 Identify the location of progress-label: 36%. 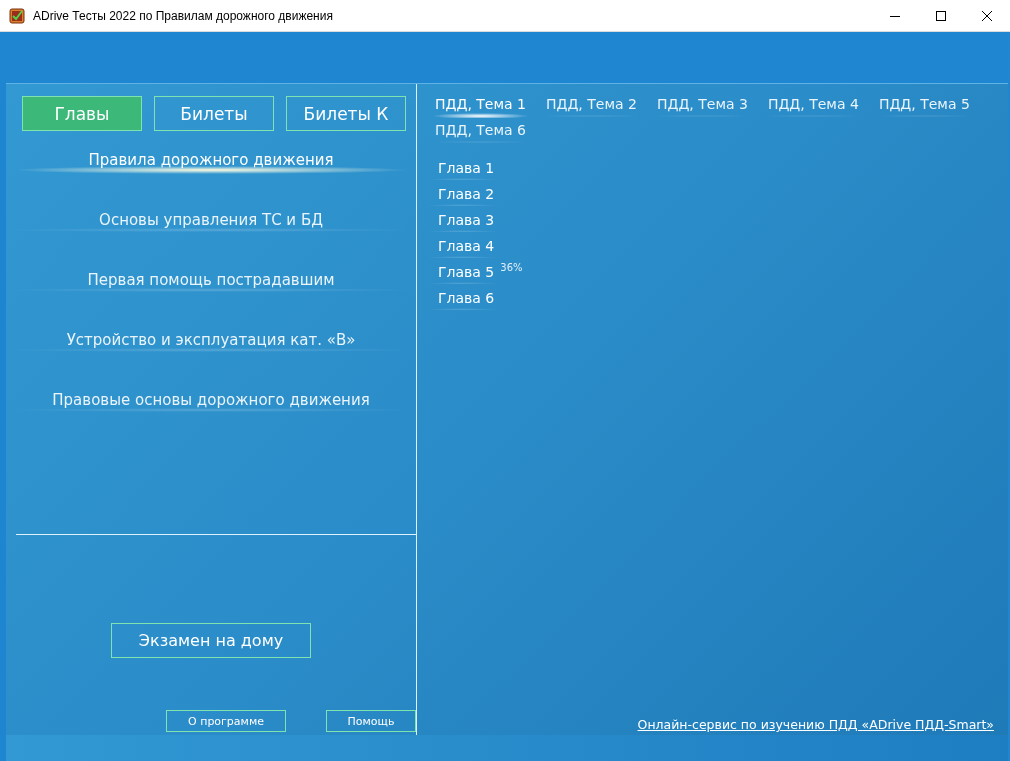
(511, 267).